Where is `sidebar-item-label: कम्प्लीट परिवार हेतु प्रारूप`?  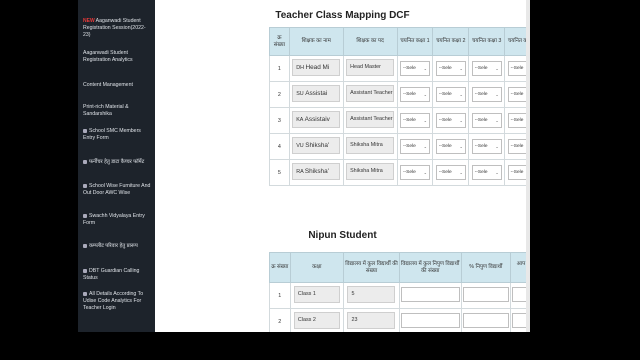 sidebar-item-label: कम्प्लीट परिवार हेतु प्रारूप is located at coordinates (113, 246).